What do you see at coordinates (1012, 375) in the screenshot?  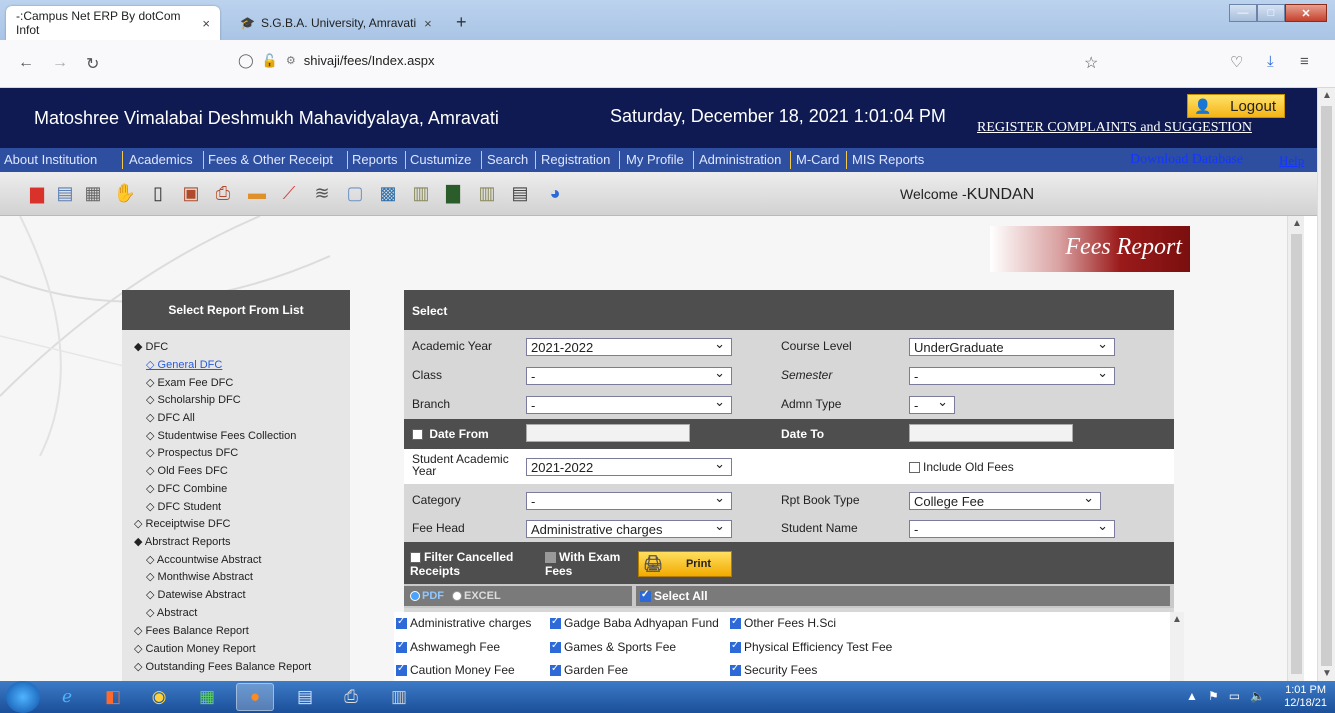 I see `semester-select: -` at bounding box center [1012, 375].